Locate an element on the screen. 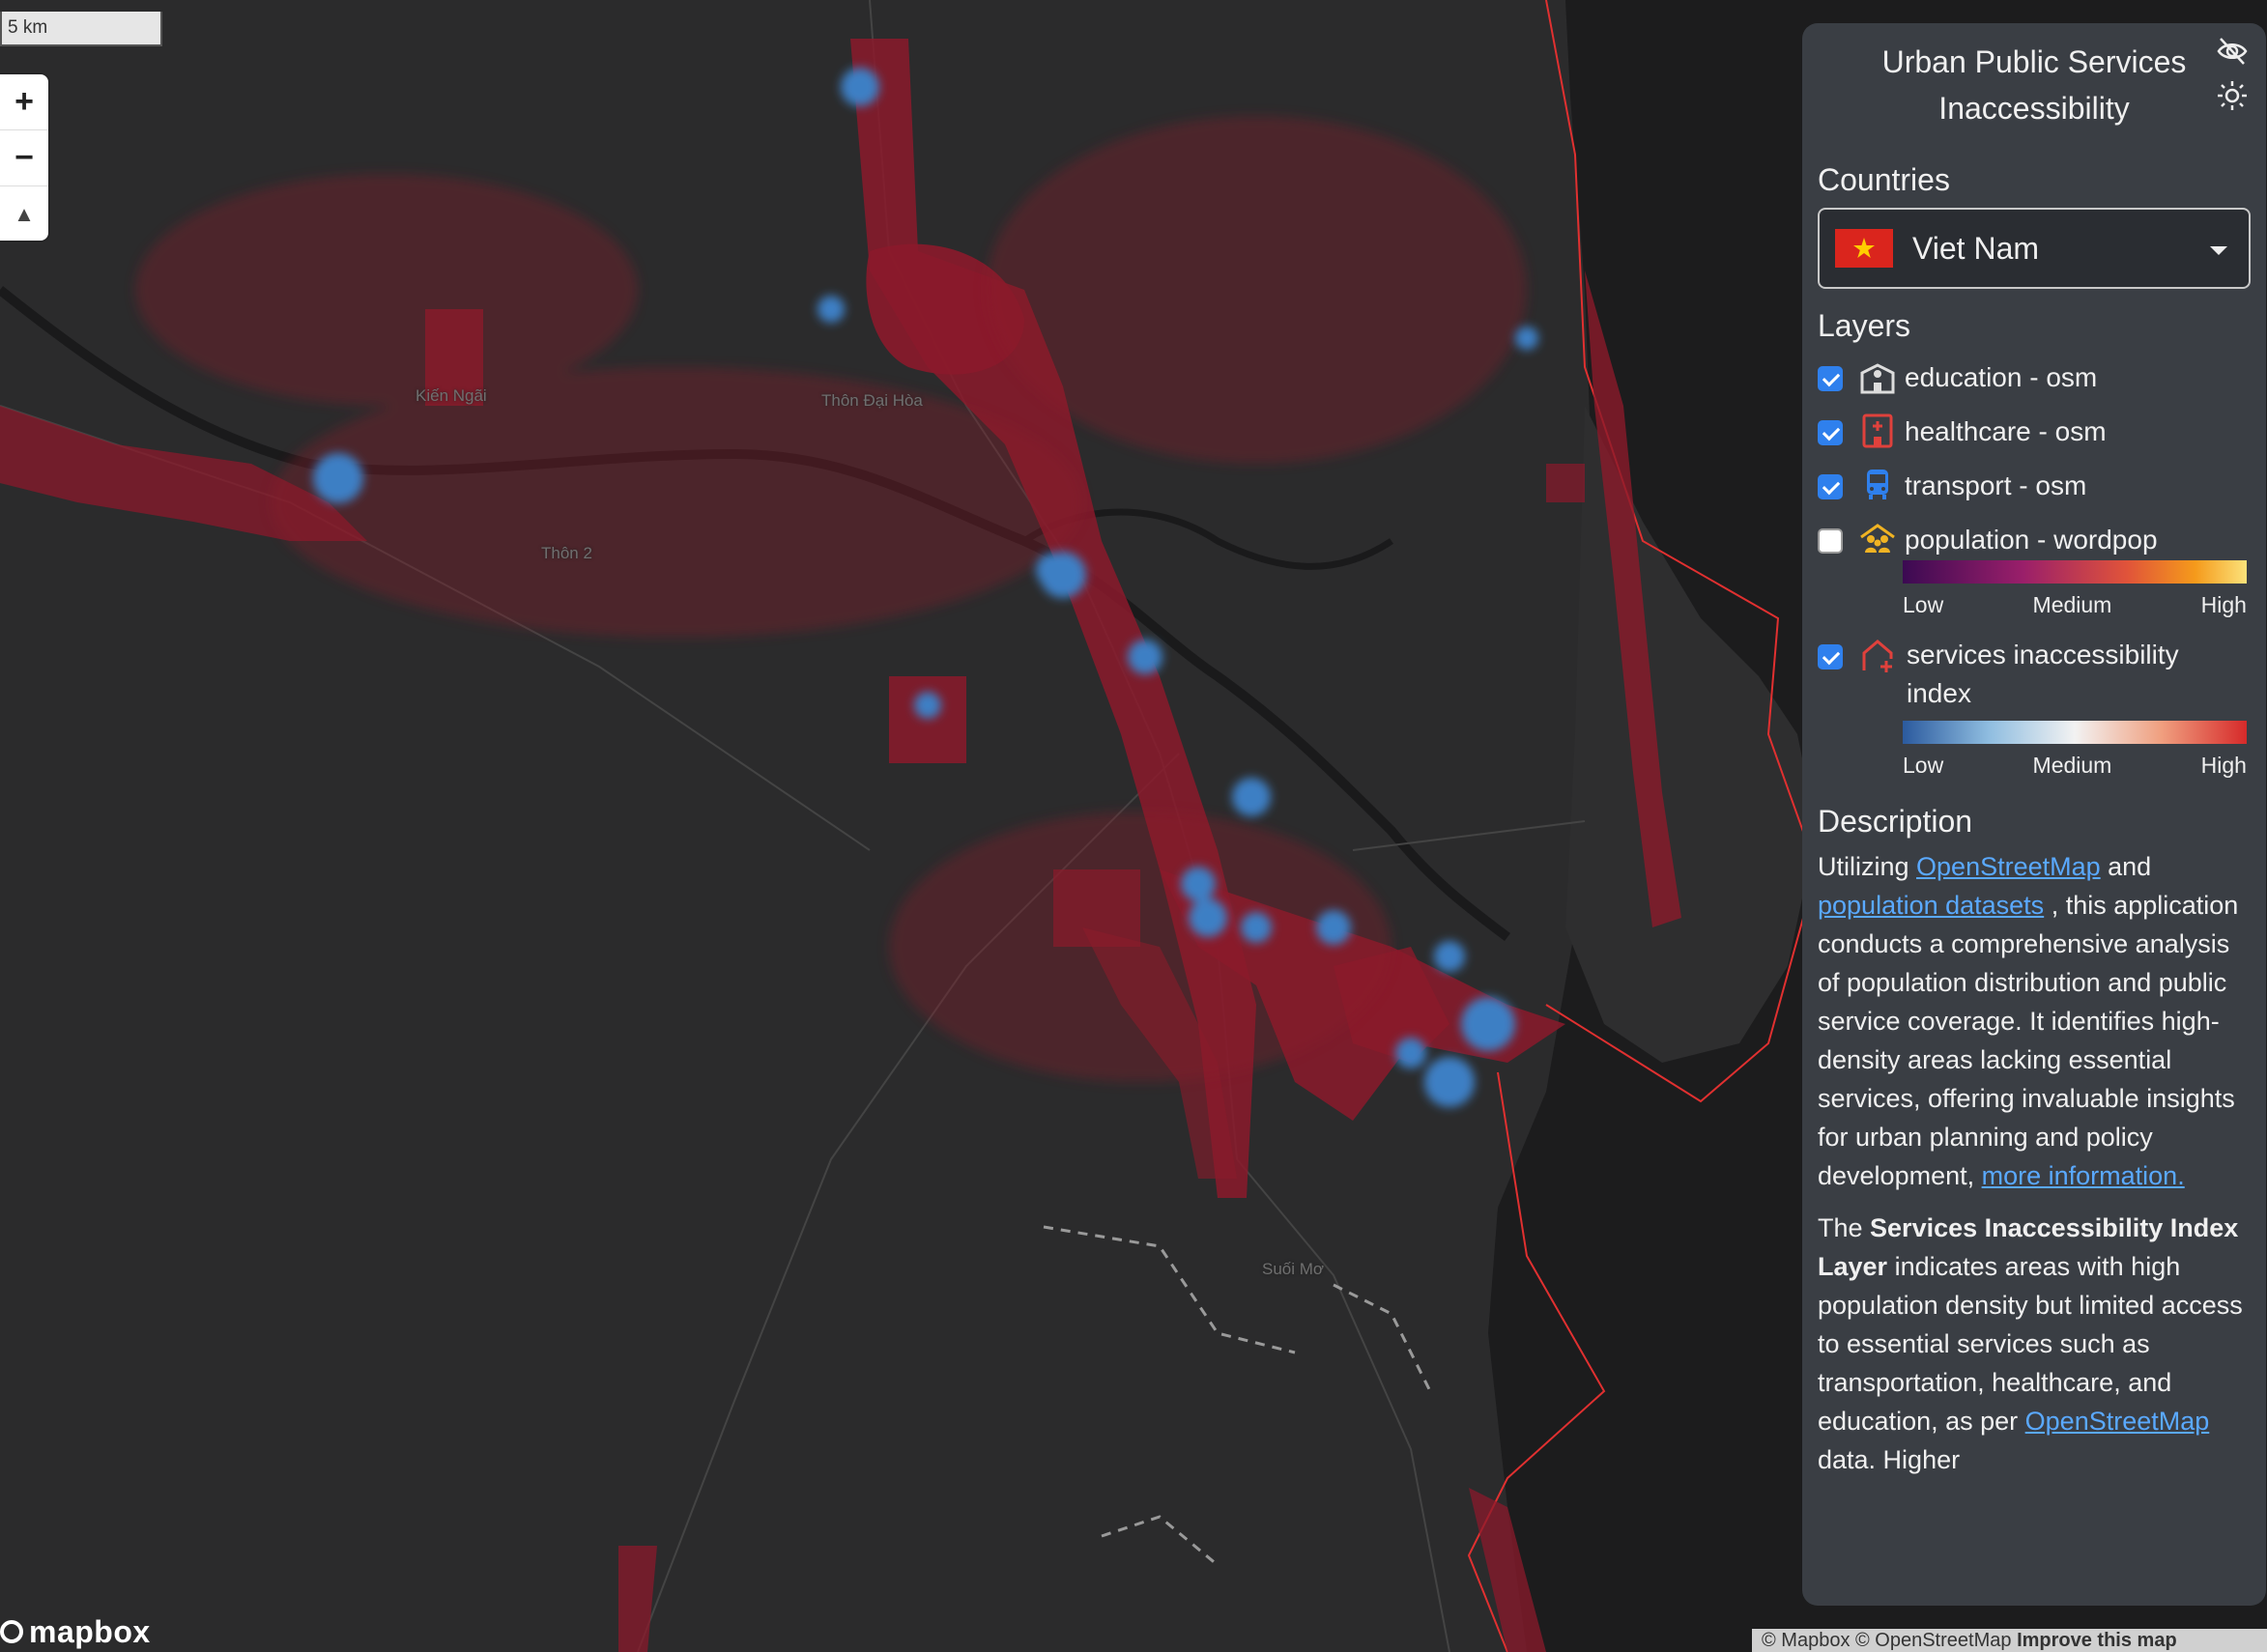  attribution-text: © Mapbox © OpenStreetMap is located at coordinates (1887, 1640).